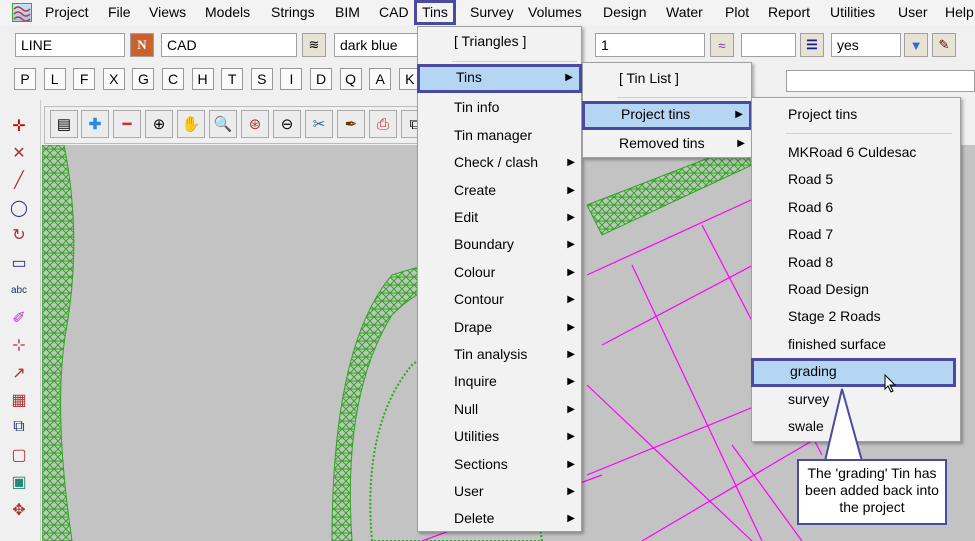  What do you see at coordinates (293, 12) in the screenshot?
I see `menu-strings: Strings` at bounding box center [293, 12].